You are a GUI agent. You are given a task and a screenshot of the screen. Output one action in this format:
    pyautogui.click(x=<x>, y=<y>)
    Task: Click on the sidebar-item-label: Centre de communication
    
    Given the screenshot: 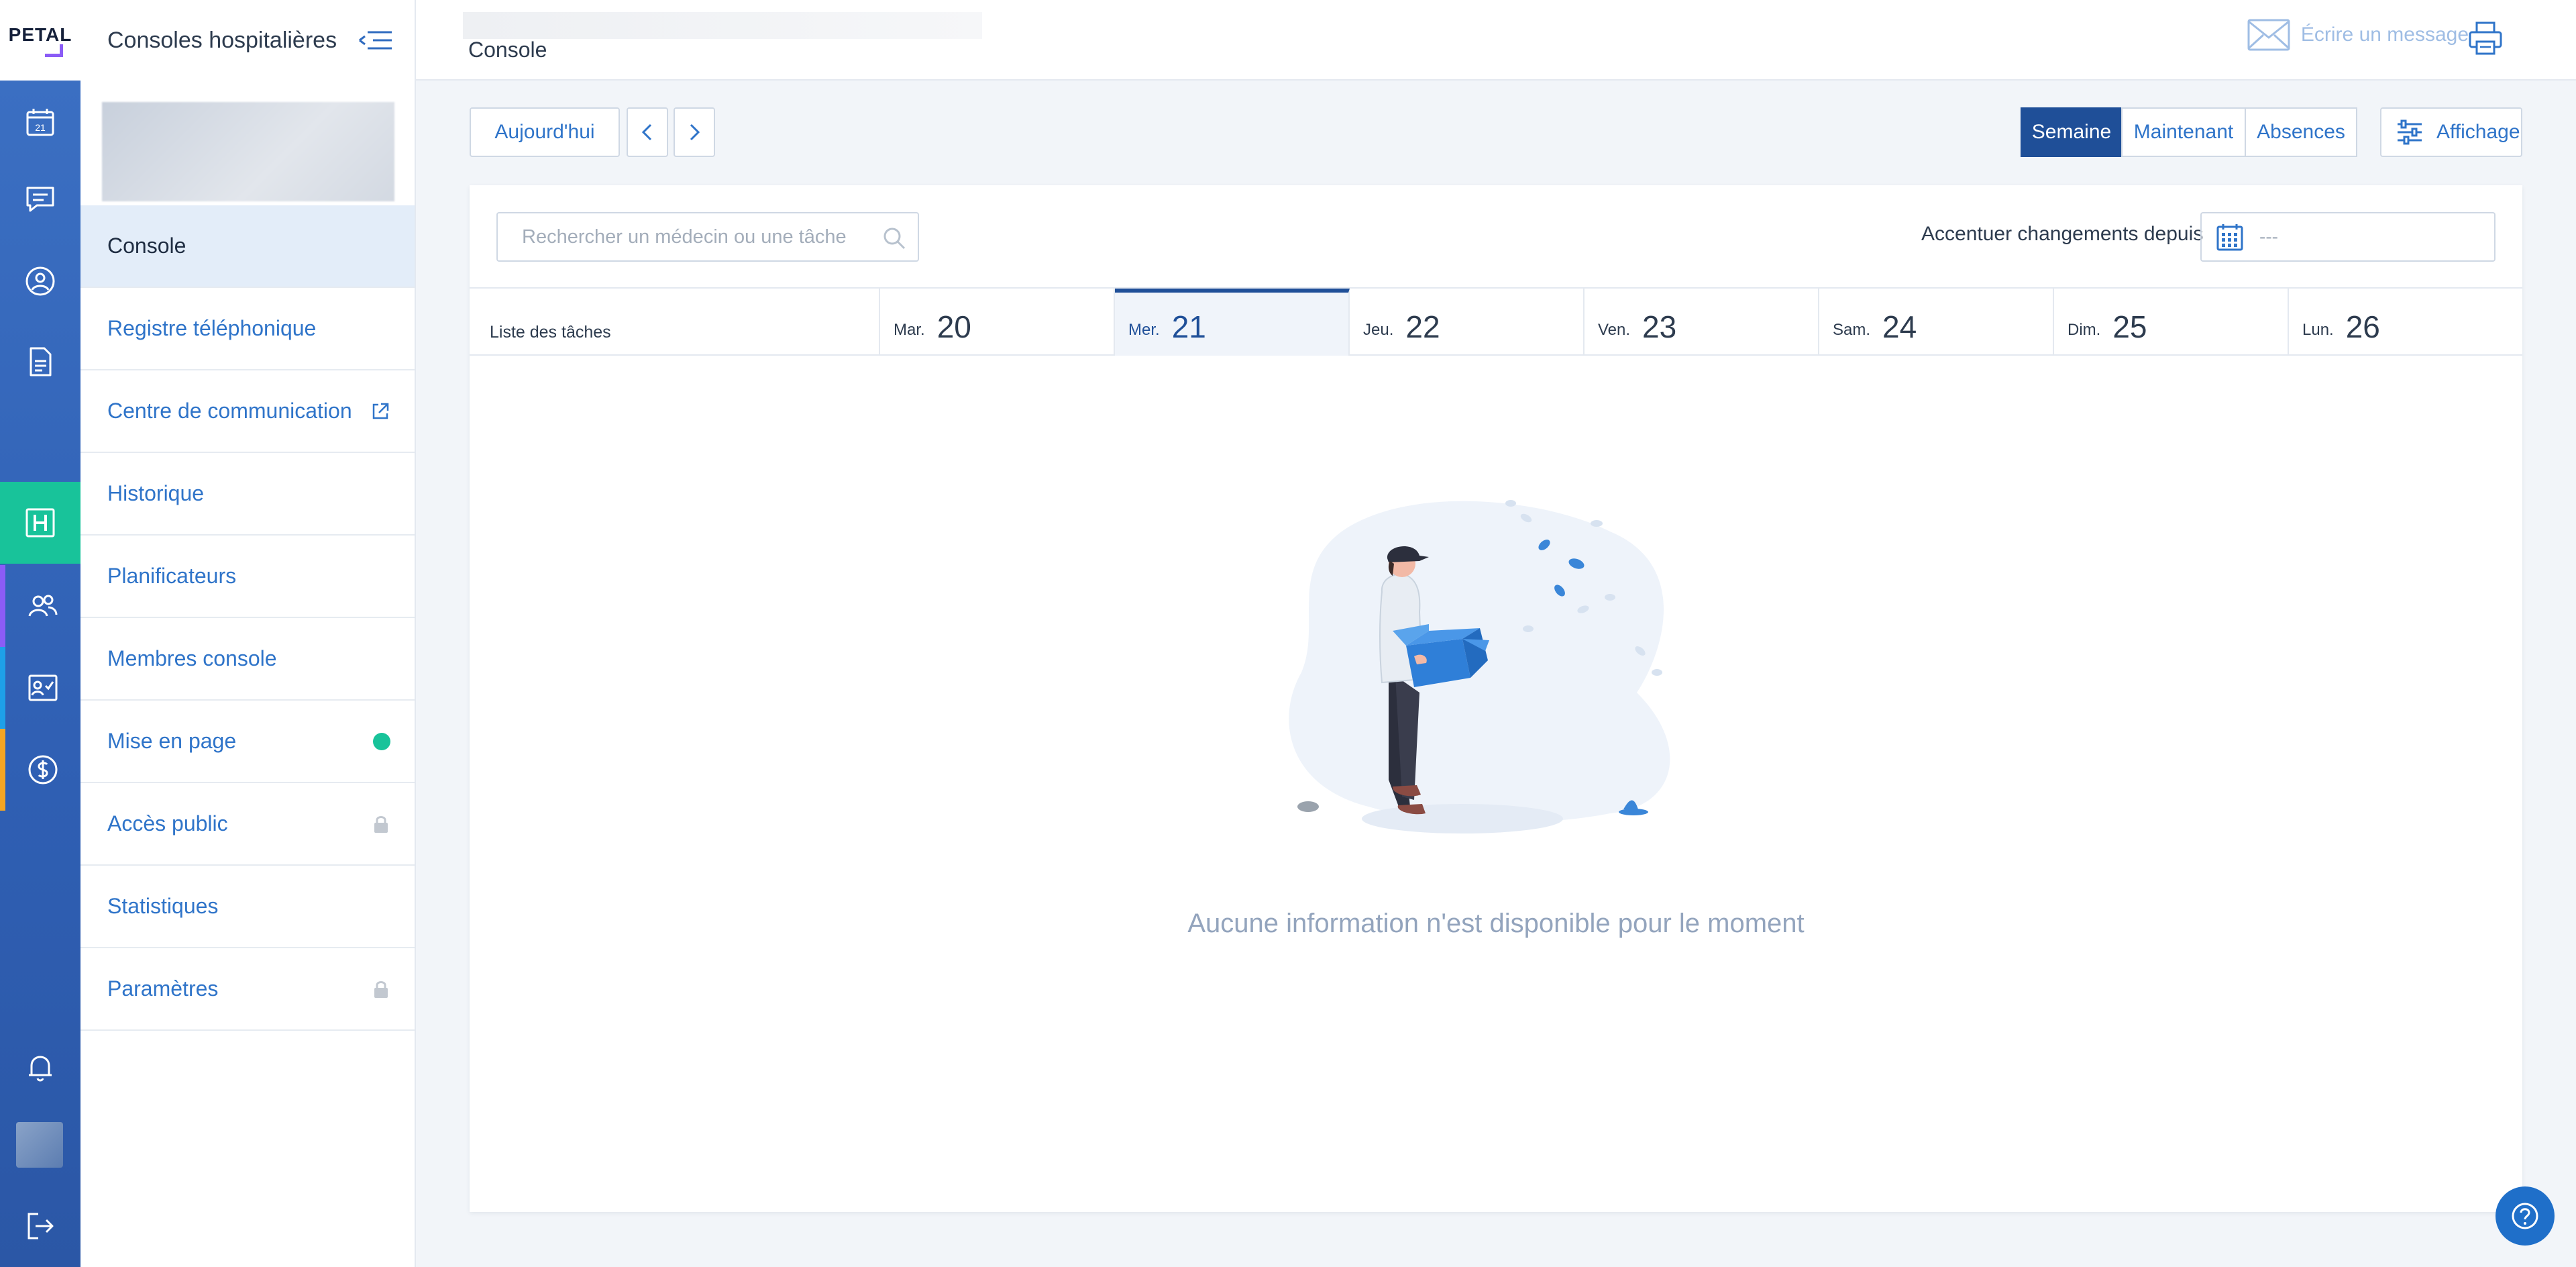 What is the action you would take?
    pyautogui.click(x=229, y=411)
    